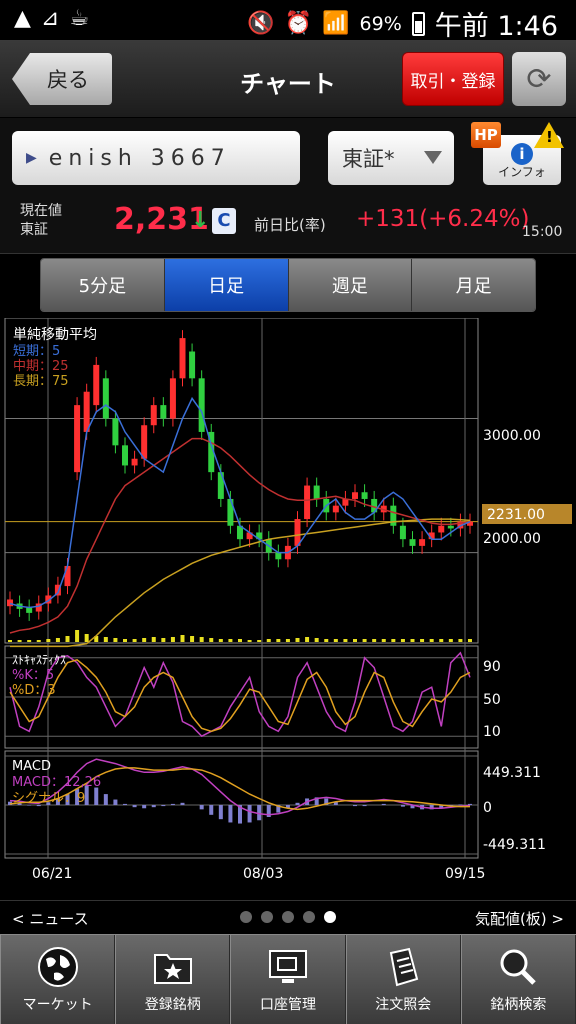 Image resolution: width=576 pixels, height=1024 pixels. Describe the element at coordinates (226, 285) in the screenshot. I see `tab-daily: 日足` at that location.